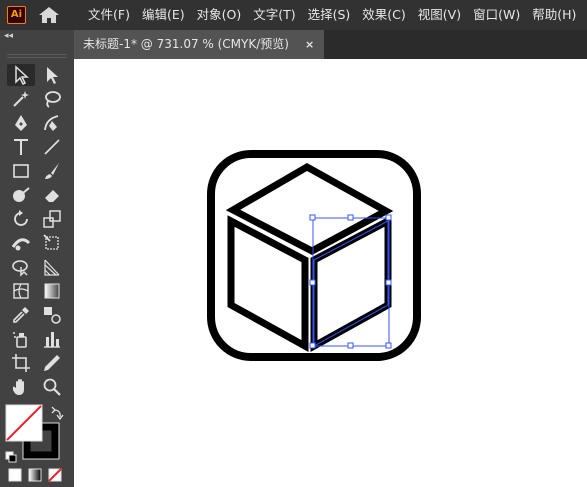 This screenshot has height=487, width=587. Describe the element at coordinates (496, 15) in the screenshot. I see `menu-window: 窗口(W)` at that location.